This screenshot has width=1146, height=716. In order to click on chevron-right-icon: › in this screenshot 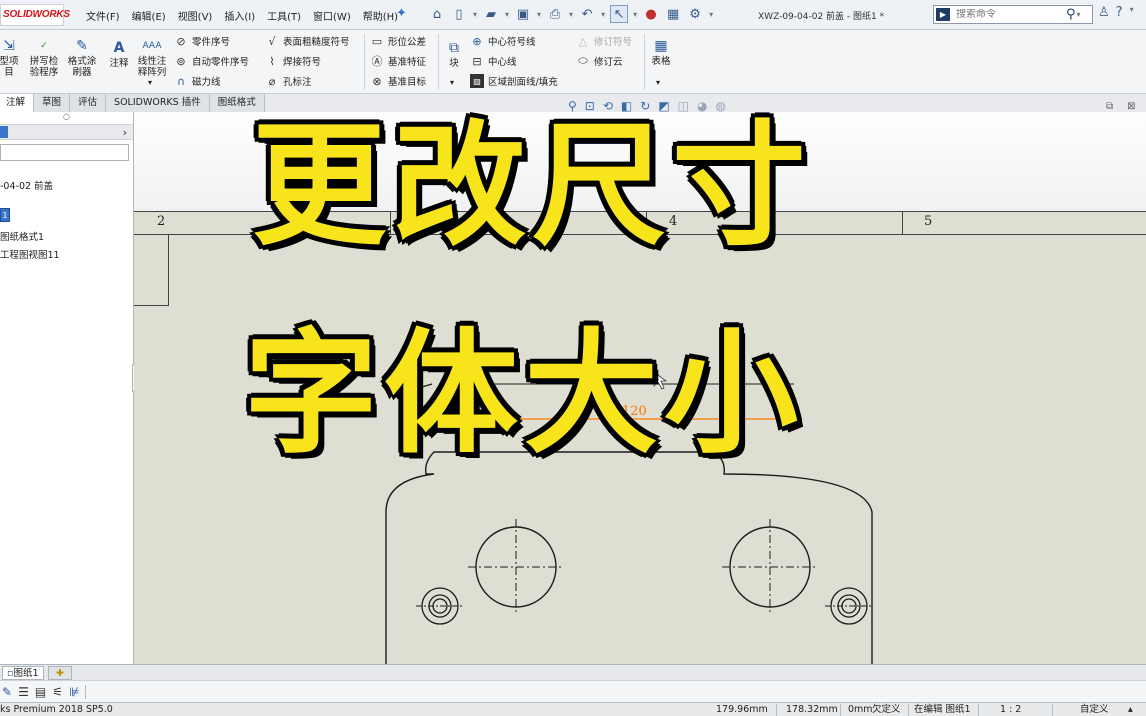, I will do `click(125, 132)`.